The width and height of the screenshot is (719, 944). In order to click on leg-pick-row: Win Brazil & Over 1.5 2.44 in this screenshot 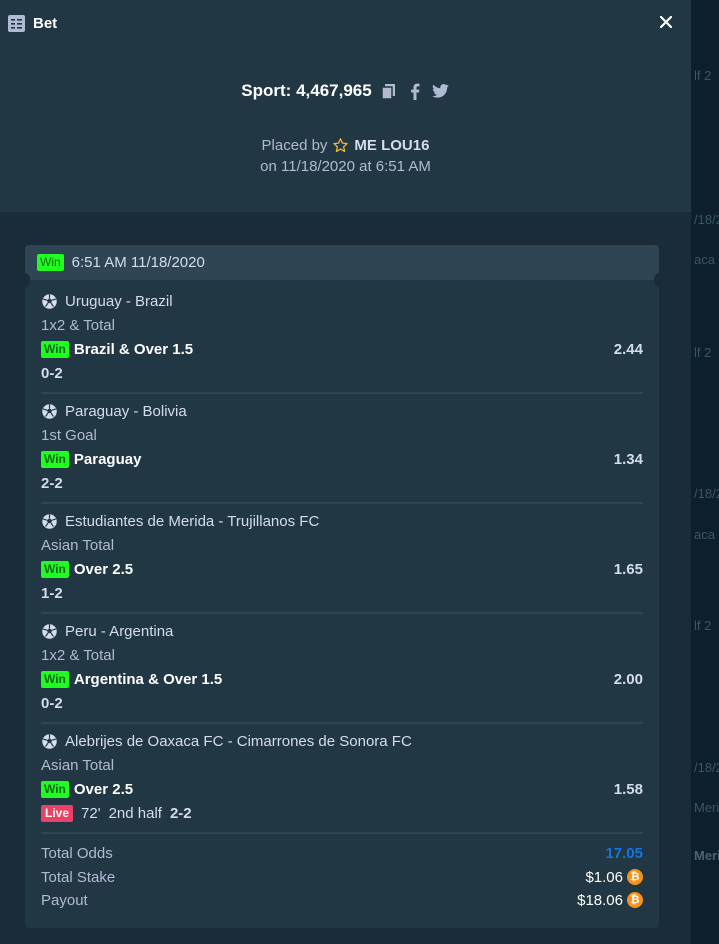, I will do `click(342, 349)`.